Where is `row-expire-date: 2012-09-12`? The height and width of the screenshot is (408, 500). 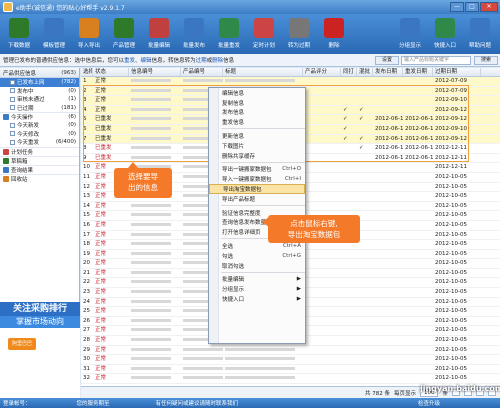 row-expire-date: 2012-09-12 is located at coordinates (451, 138).